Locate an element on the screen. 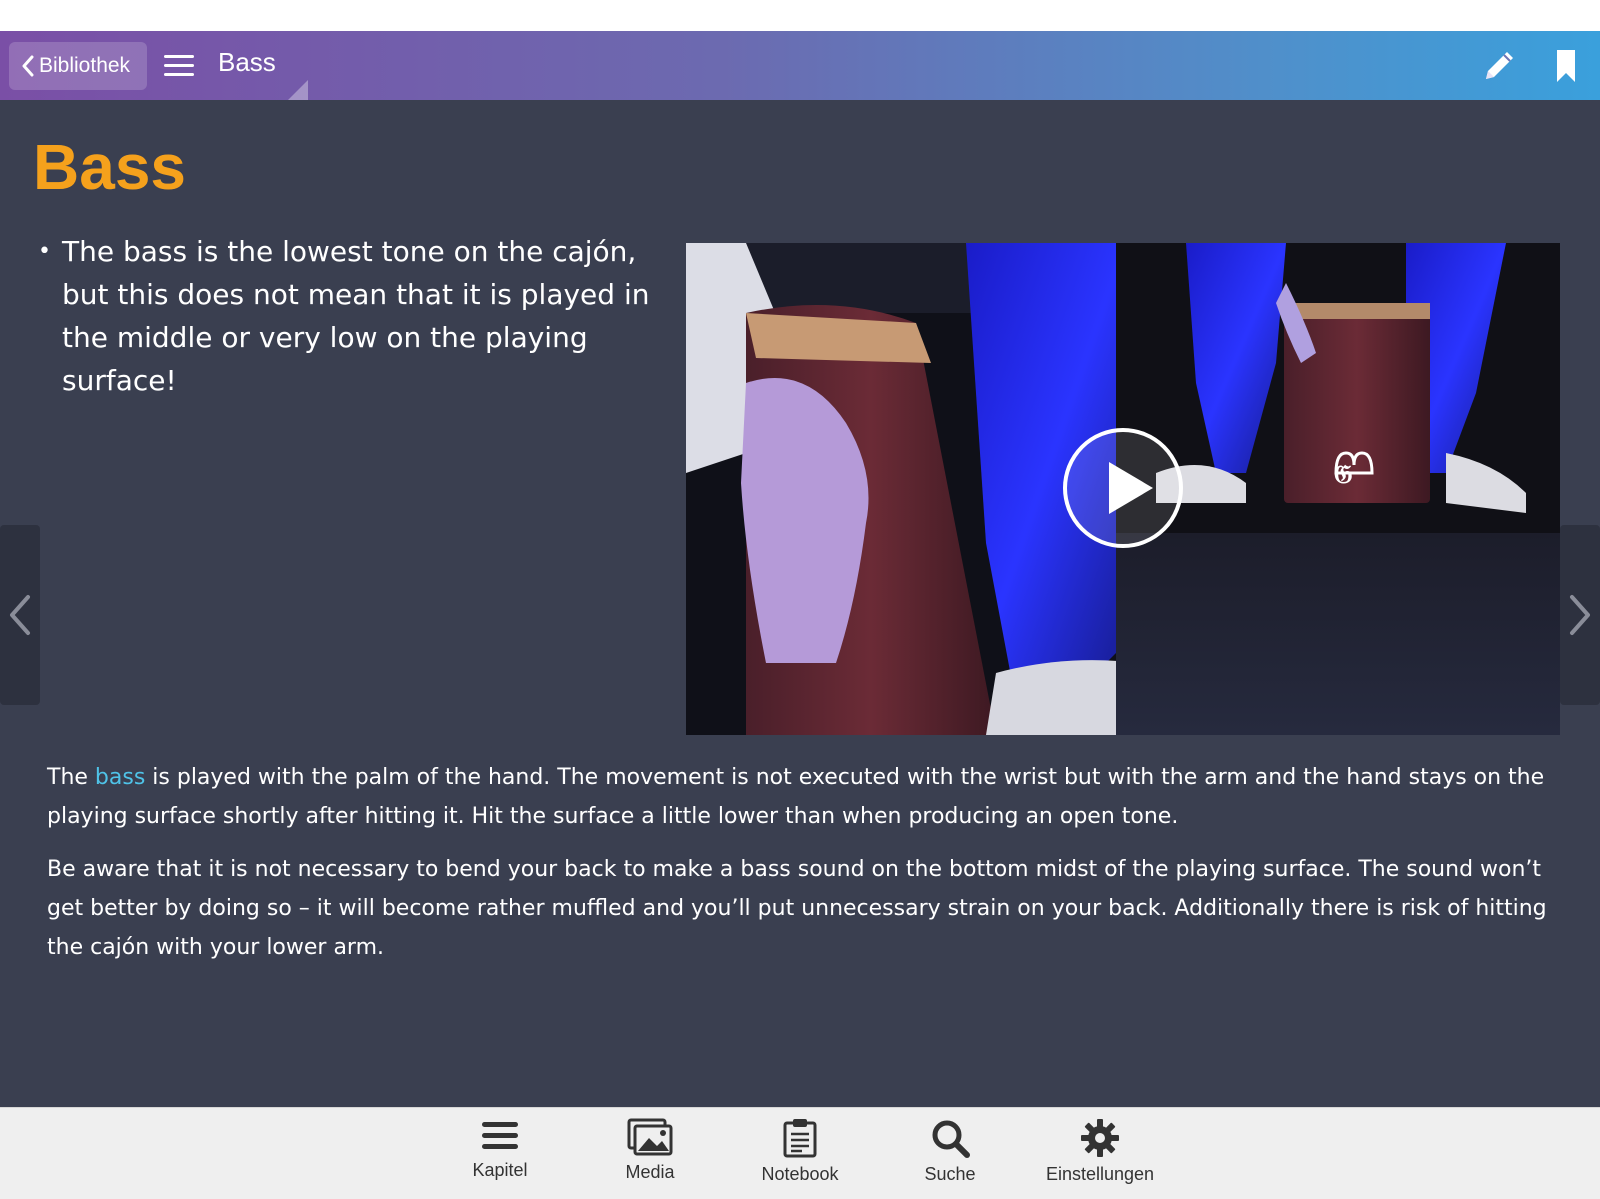  tab-label: Media is located at coordinates (650, 1172).